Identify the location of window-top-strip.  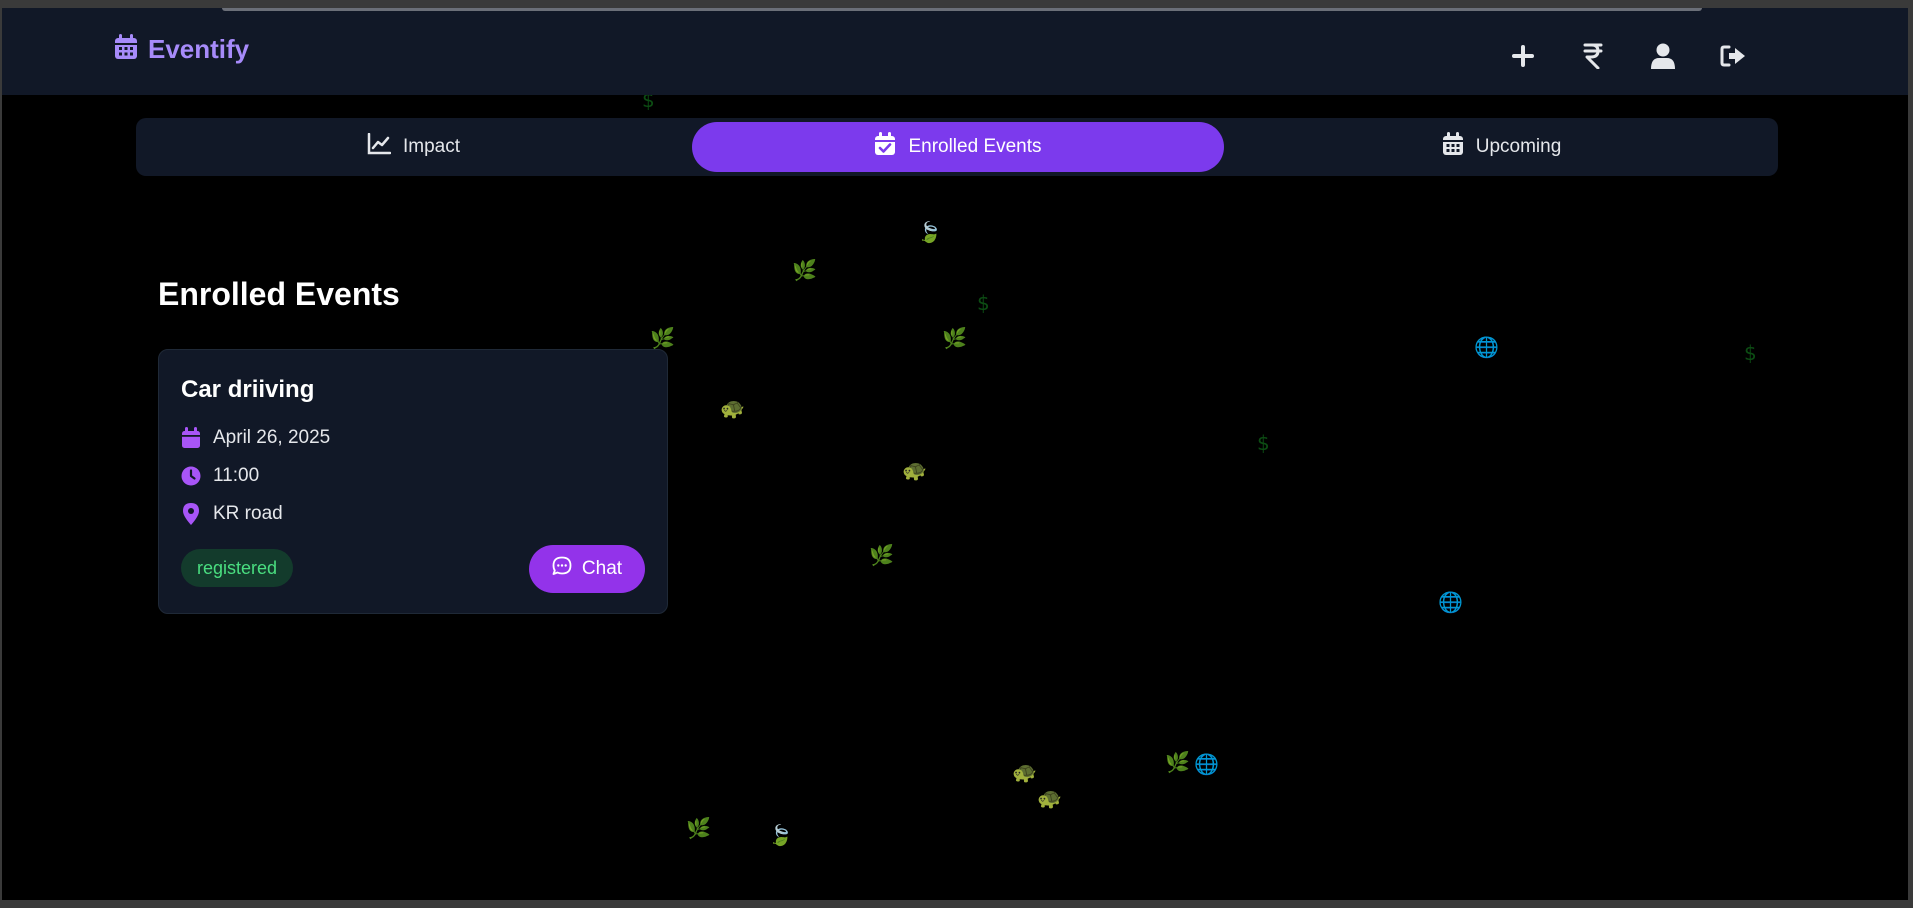
(962, 9).